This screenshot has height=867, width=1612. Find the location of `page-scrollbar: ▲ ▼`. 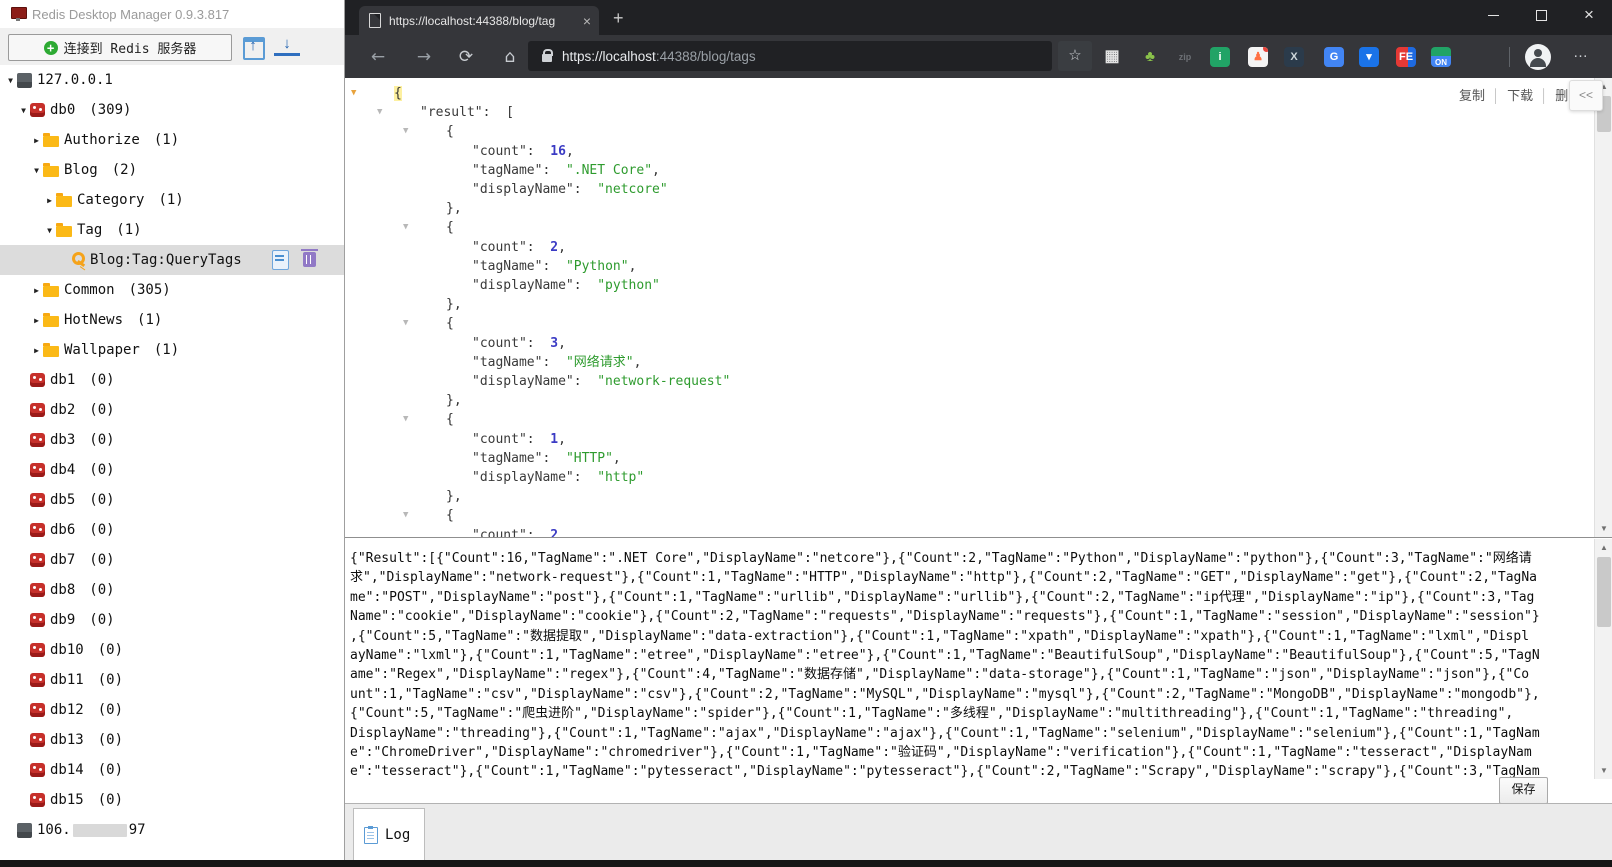

page-scrollbar: ▲ ▼ is located at coordinates (1603, 307).